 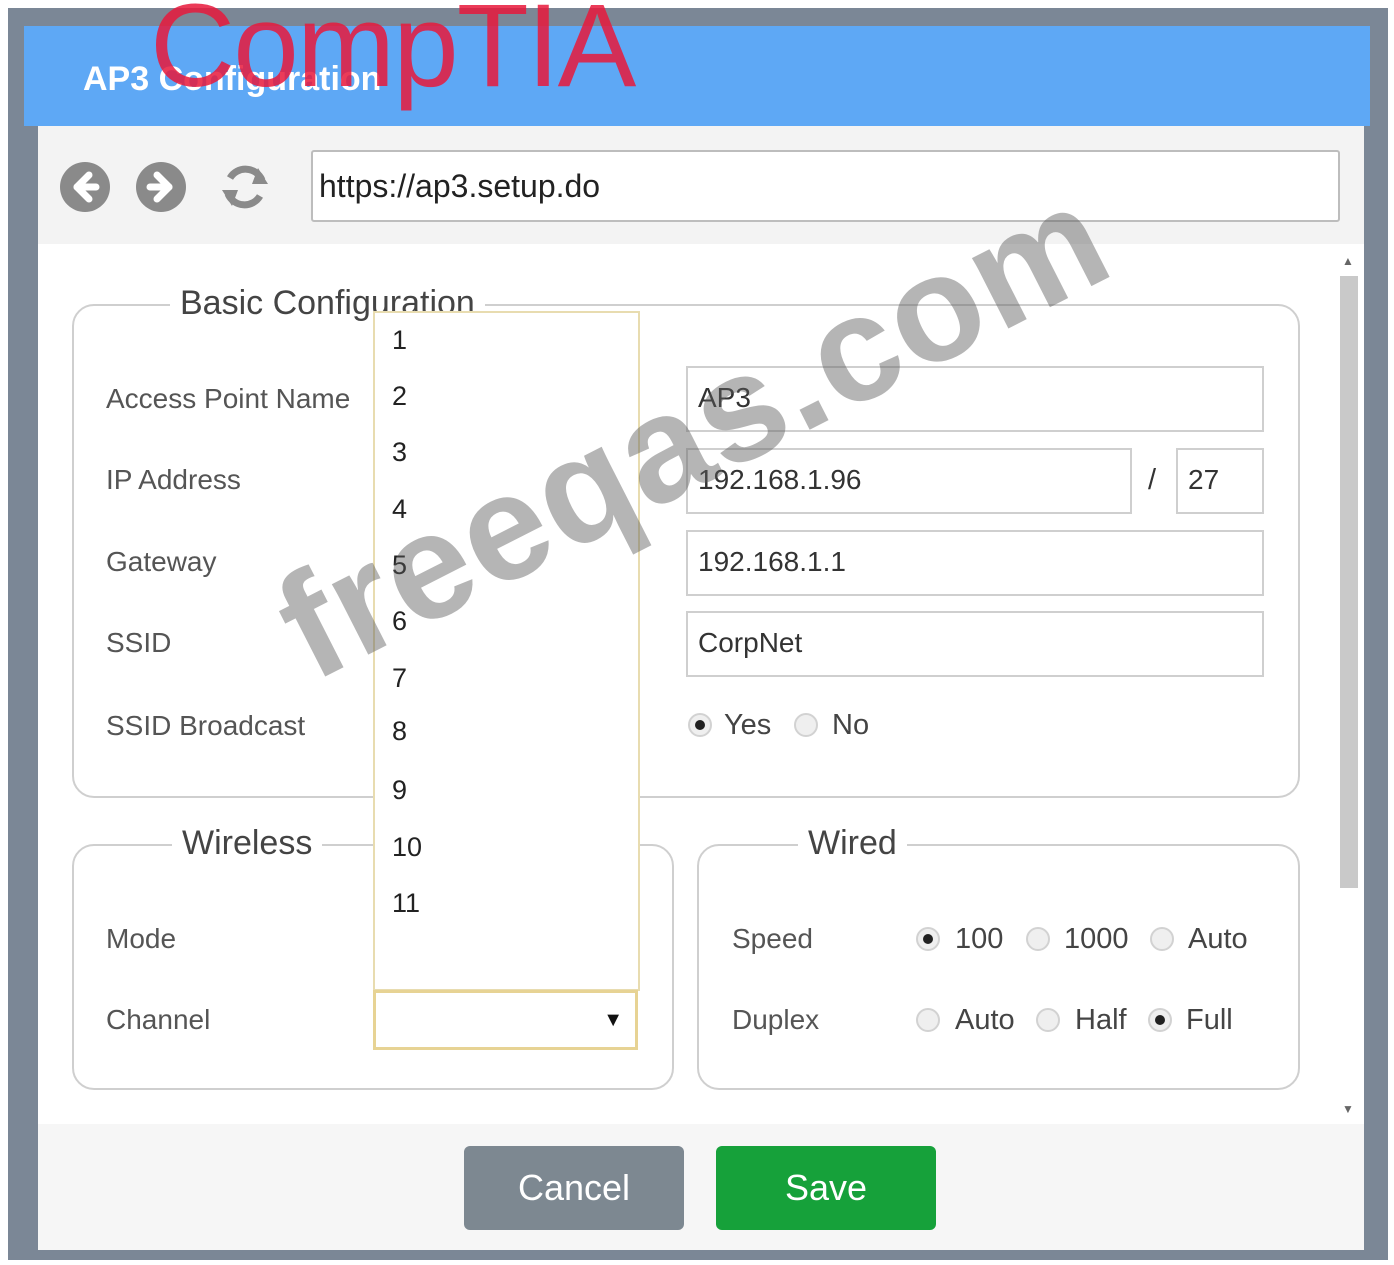 I want to click on speed-100-label: 100, so click(x=979, y=939).